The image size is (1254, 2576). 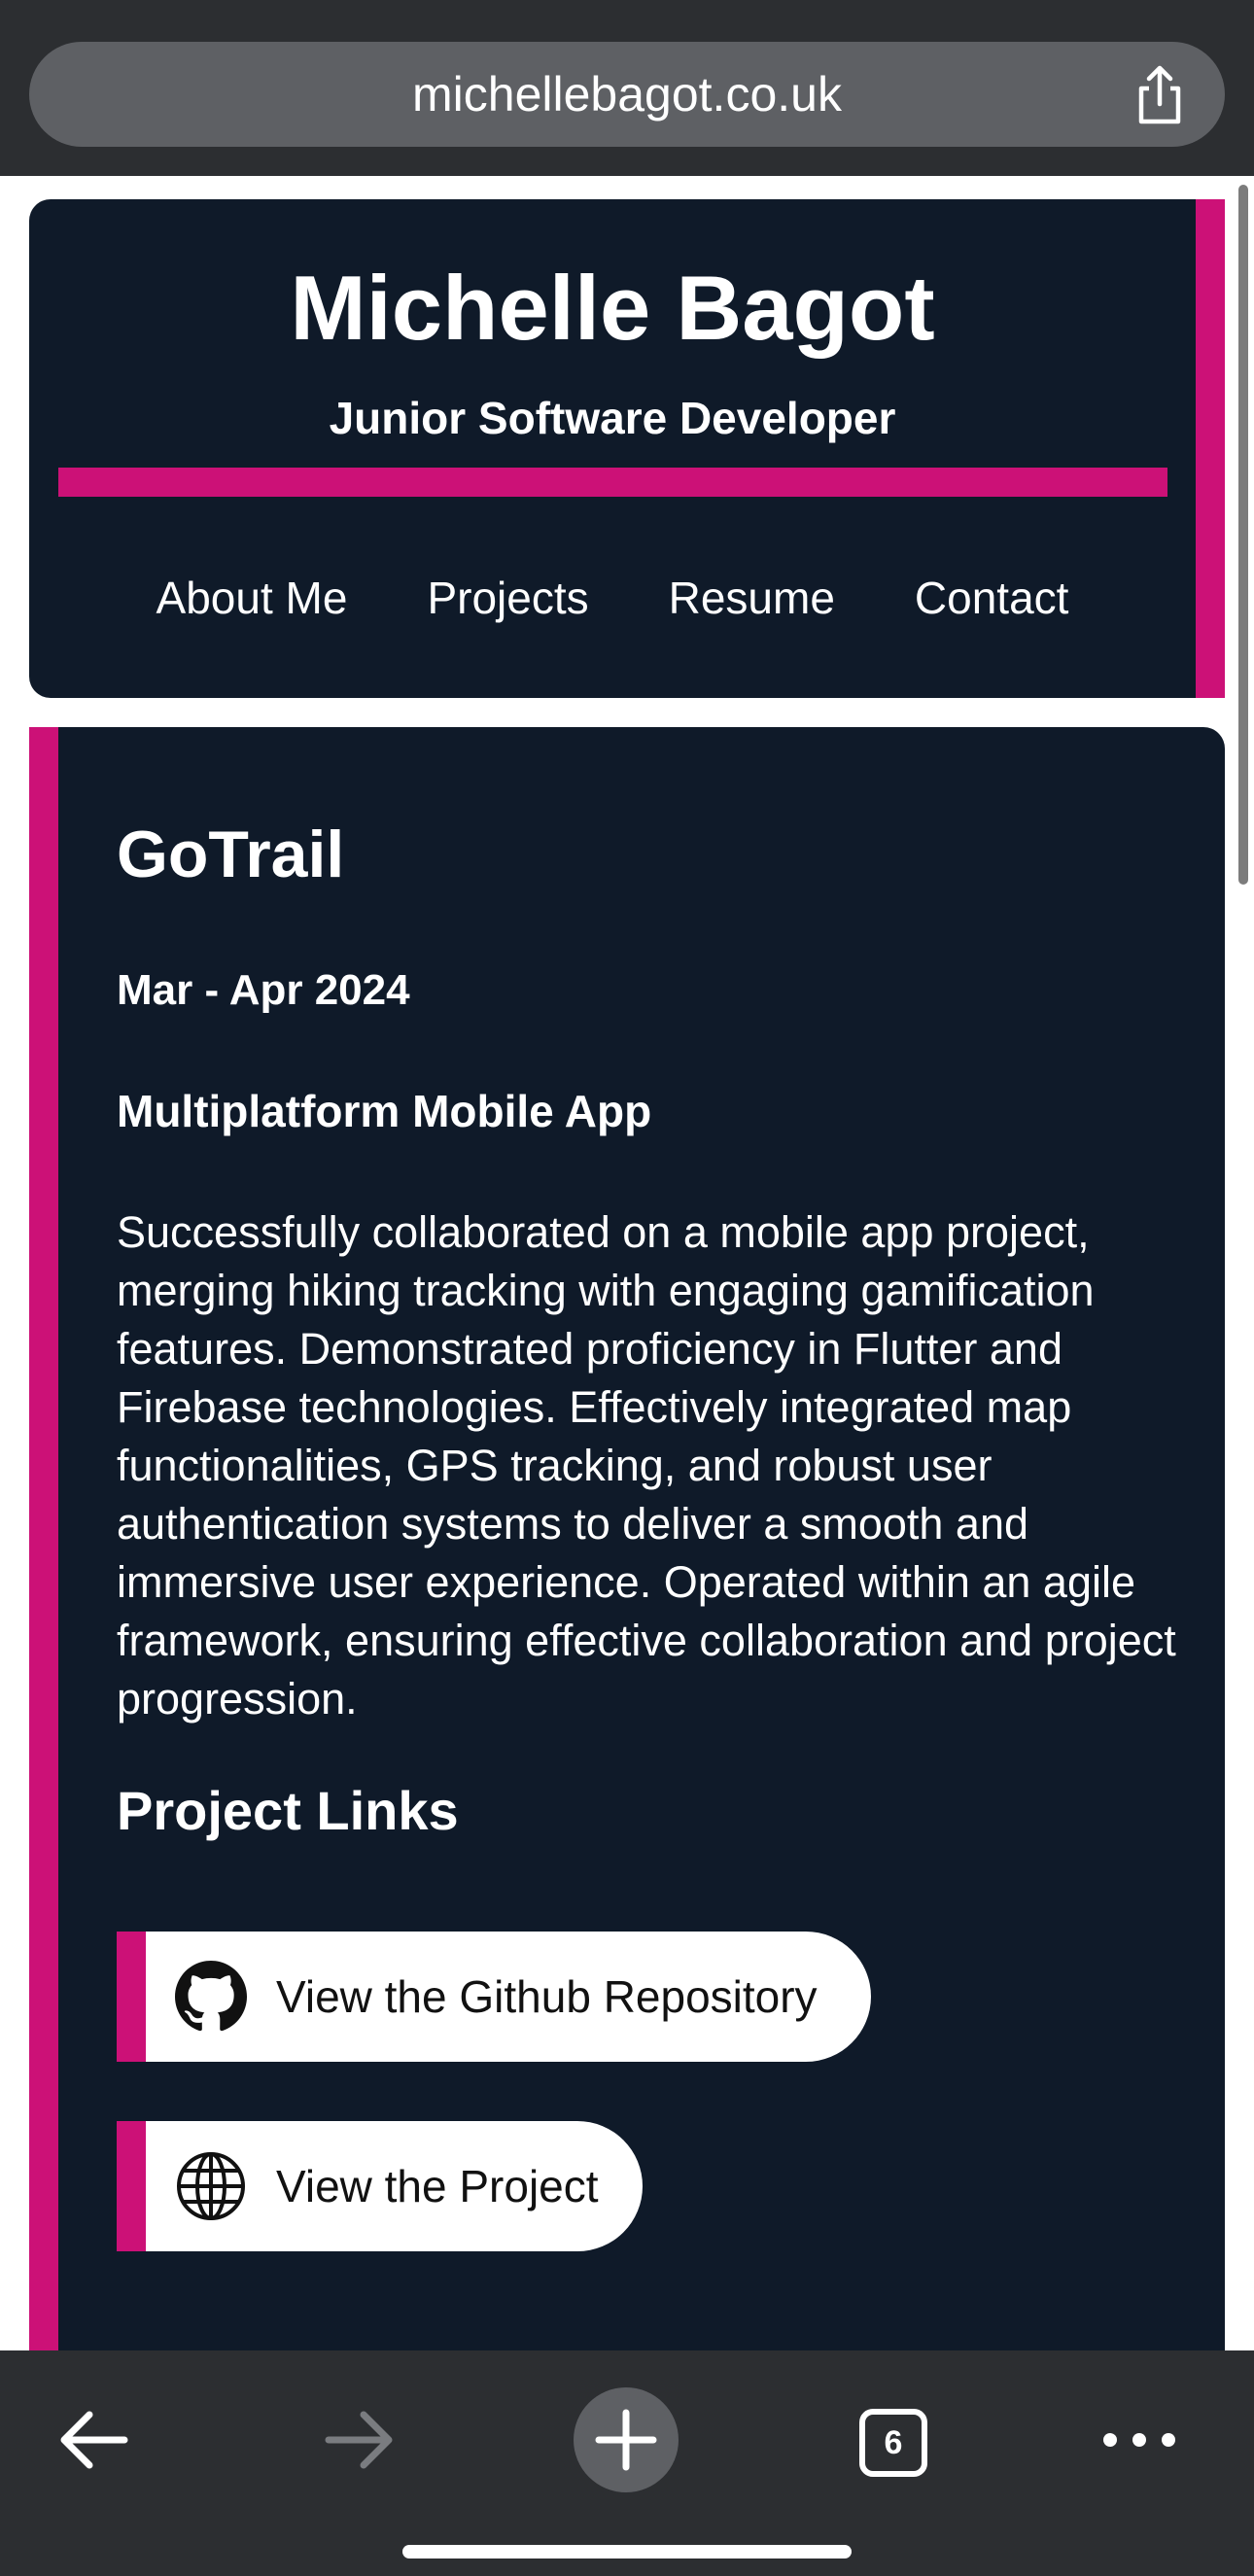 I want to click on nav-resume: Resume, so click(x=752, y=598).